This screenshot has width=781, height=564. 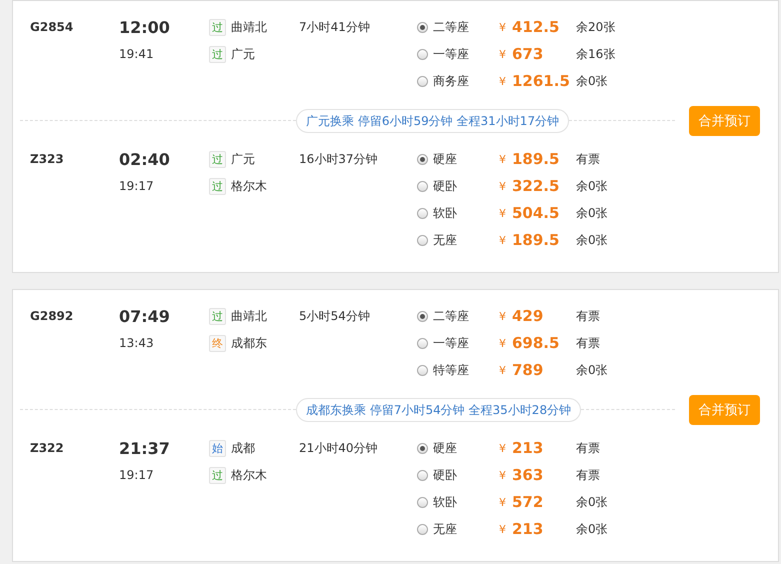 I want to click on ticket-availability: 余16张, so click(x=596, y=54).